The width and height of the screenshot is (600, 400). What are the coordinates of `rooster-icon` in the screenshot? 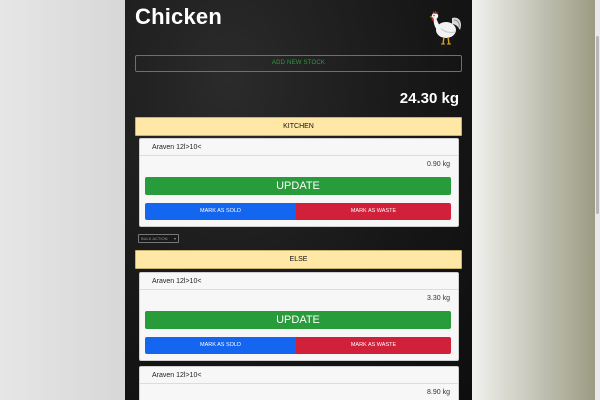 It's located at (445, 27).